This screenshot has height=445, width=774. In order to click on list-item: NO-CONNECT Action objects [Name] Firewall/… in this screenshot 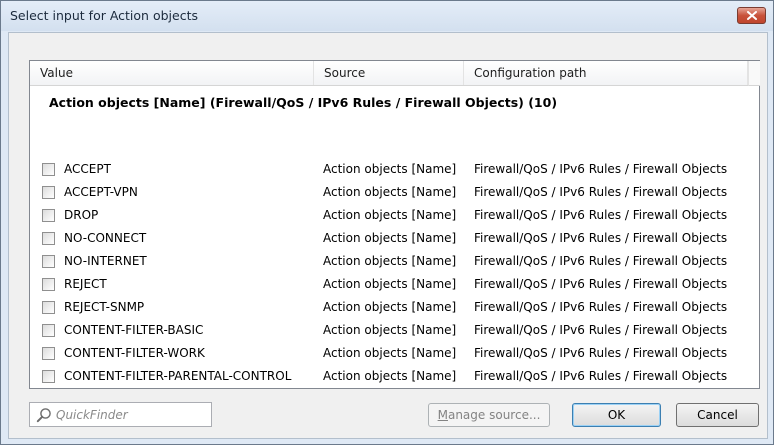, I will do `click(389, 238)`.